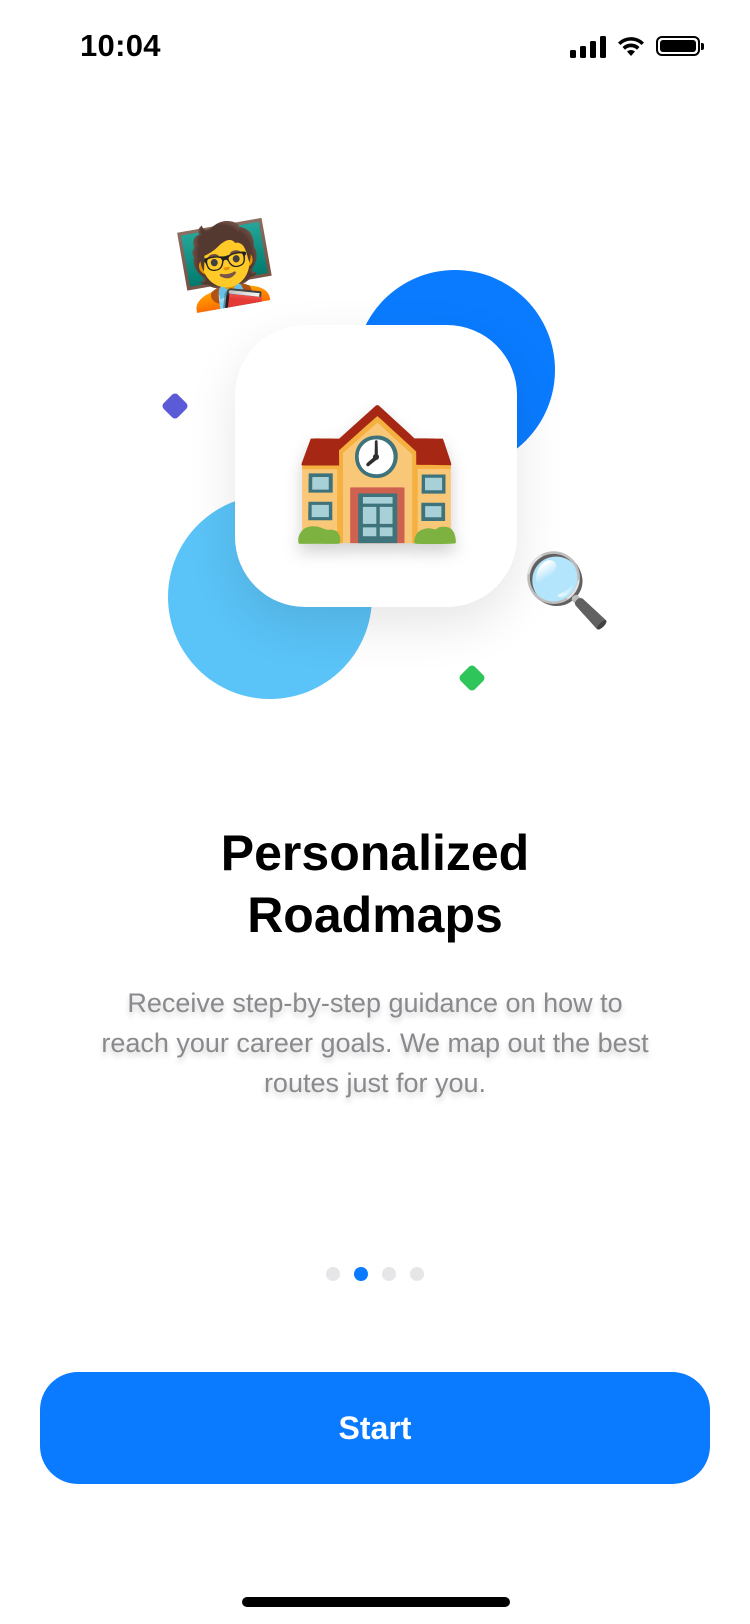 The height and width of the screenshot is (1624, 750). I want to click on page-indicator, so click(375, 1274).